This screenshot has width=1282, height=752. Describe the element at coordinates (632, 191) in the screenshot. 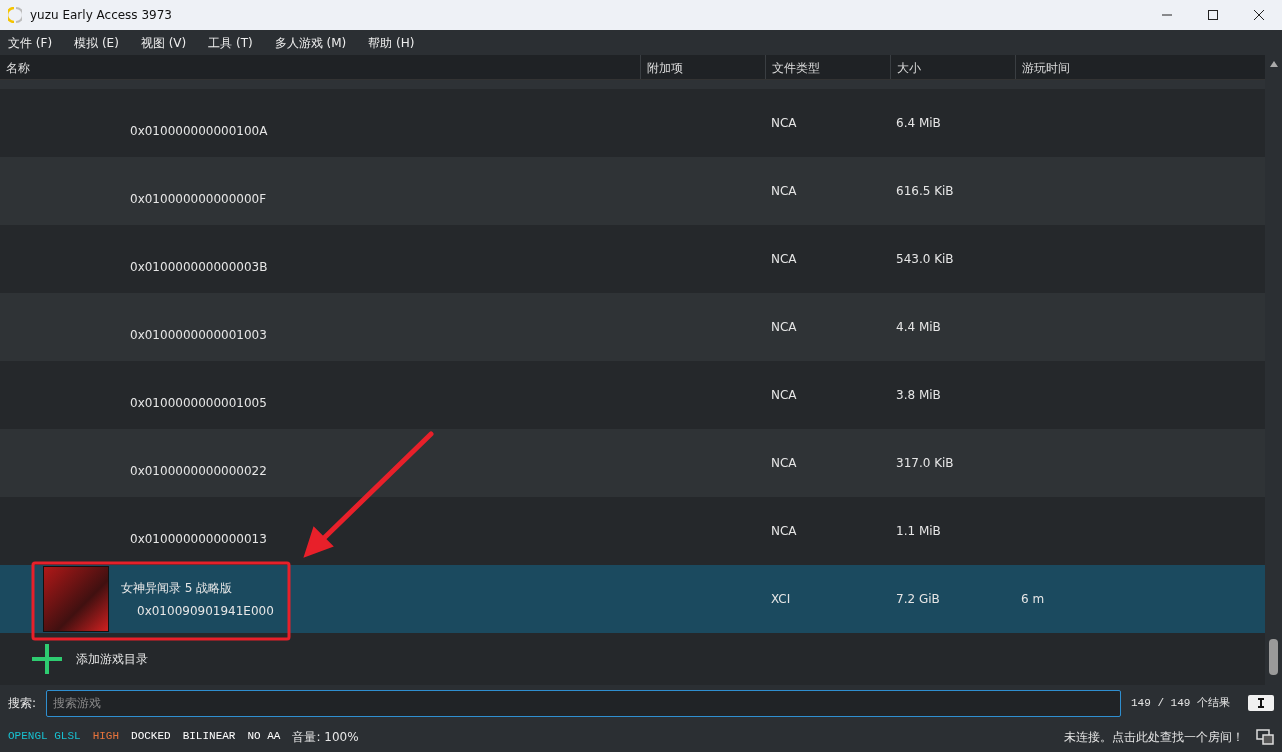

I see `table-row: 0x010000000000000F NCA 616.5 KiB` at that location.